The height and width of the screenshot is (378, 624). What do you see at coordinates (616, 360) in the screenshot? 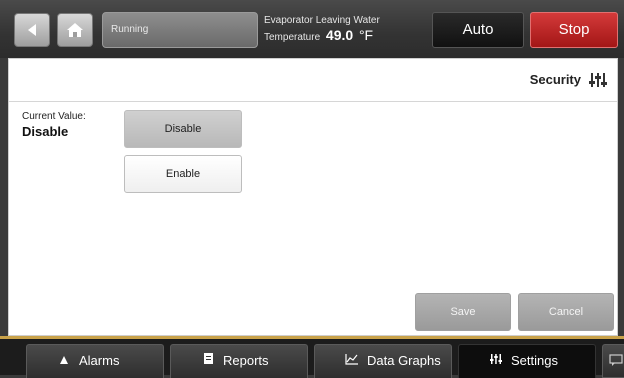
I see `chat-icon` at bounding box center [616, 360].